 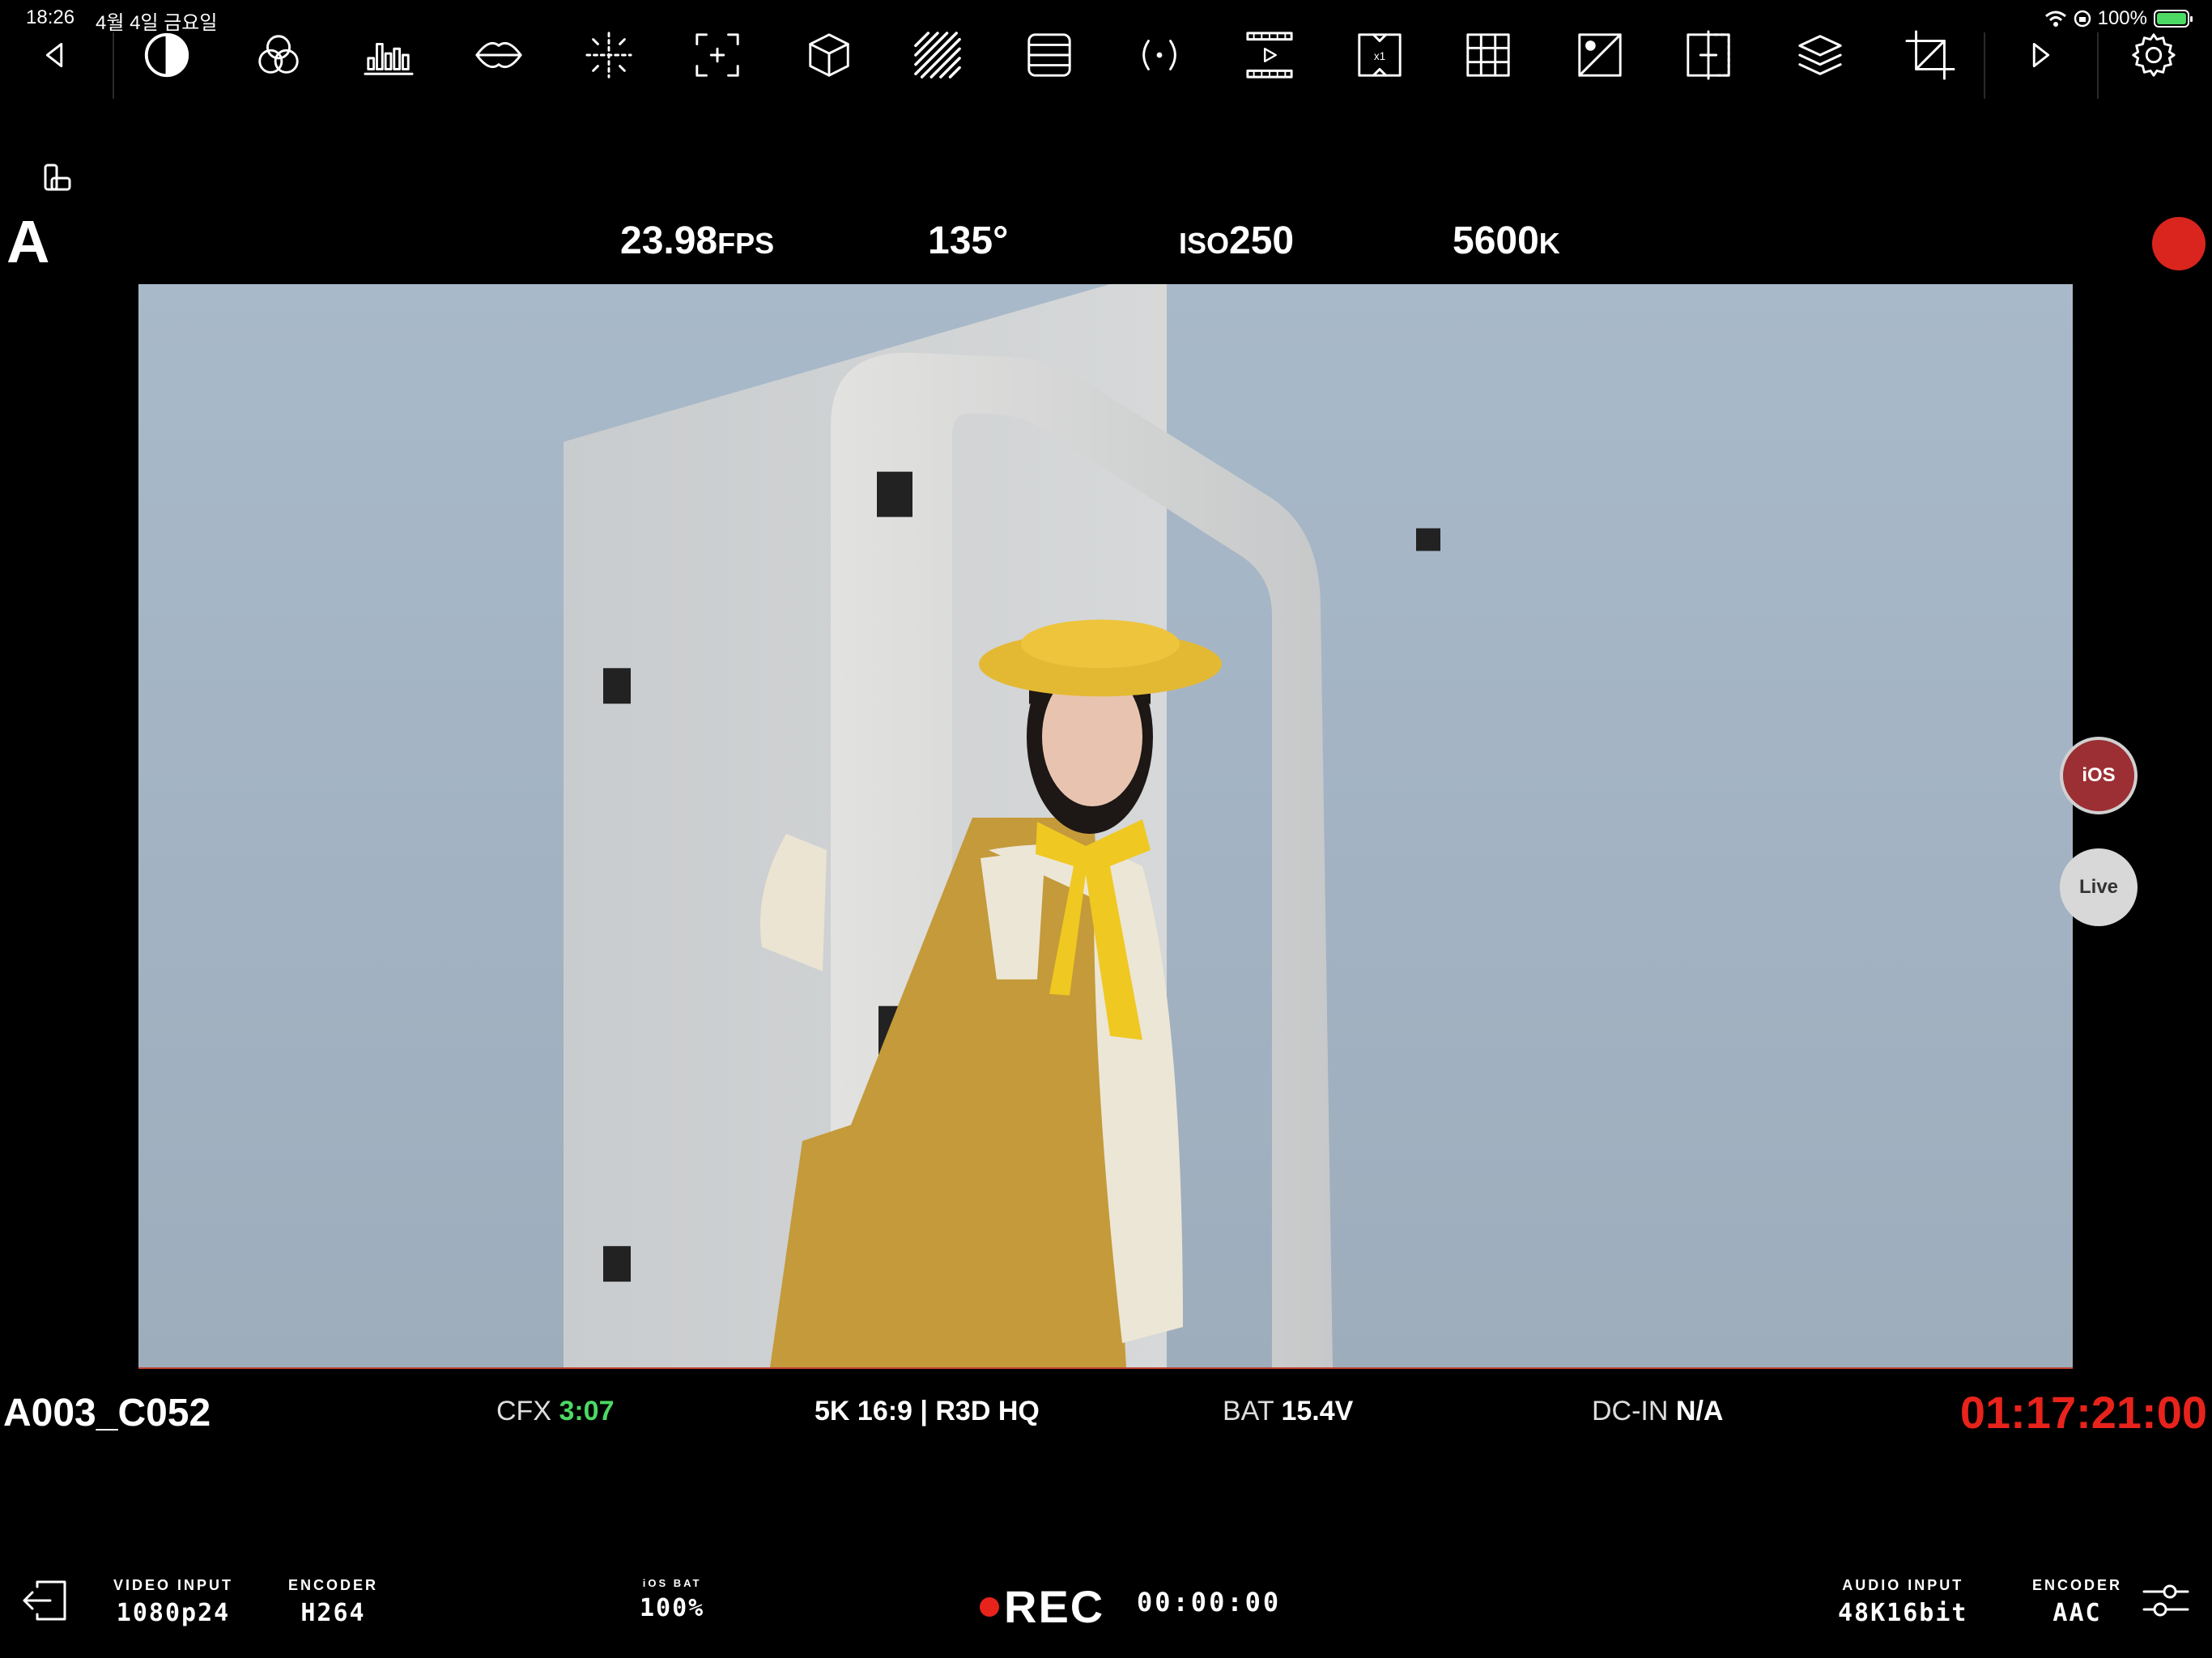 I want to click on record-button: REC, so click(x=1042, y=1606).